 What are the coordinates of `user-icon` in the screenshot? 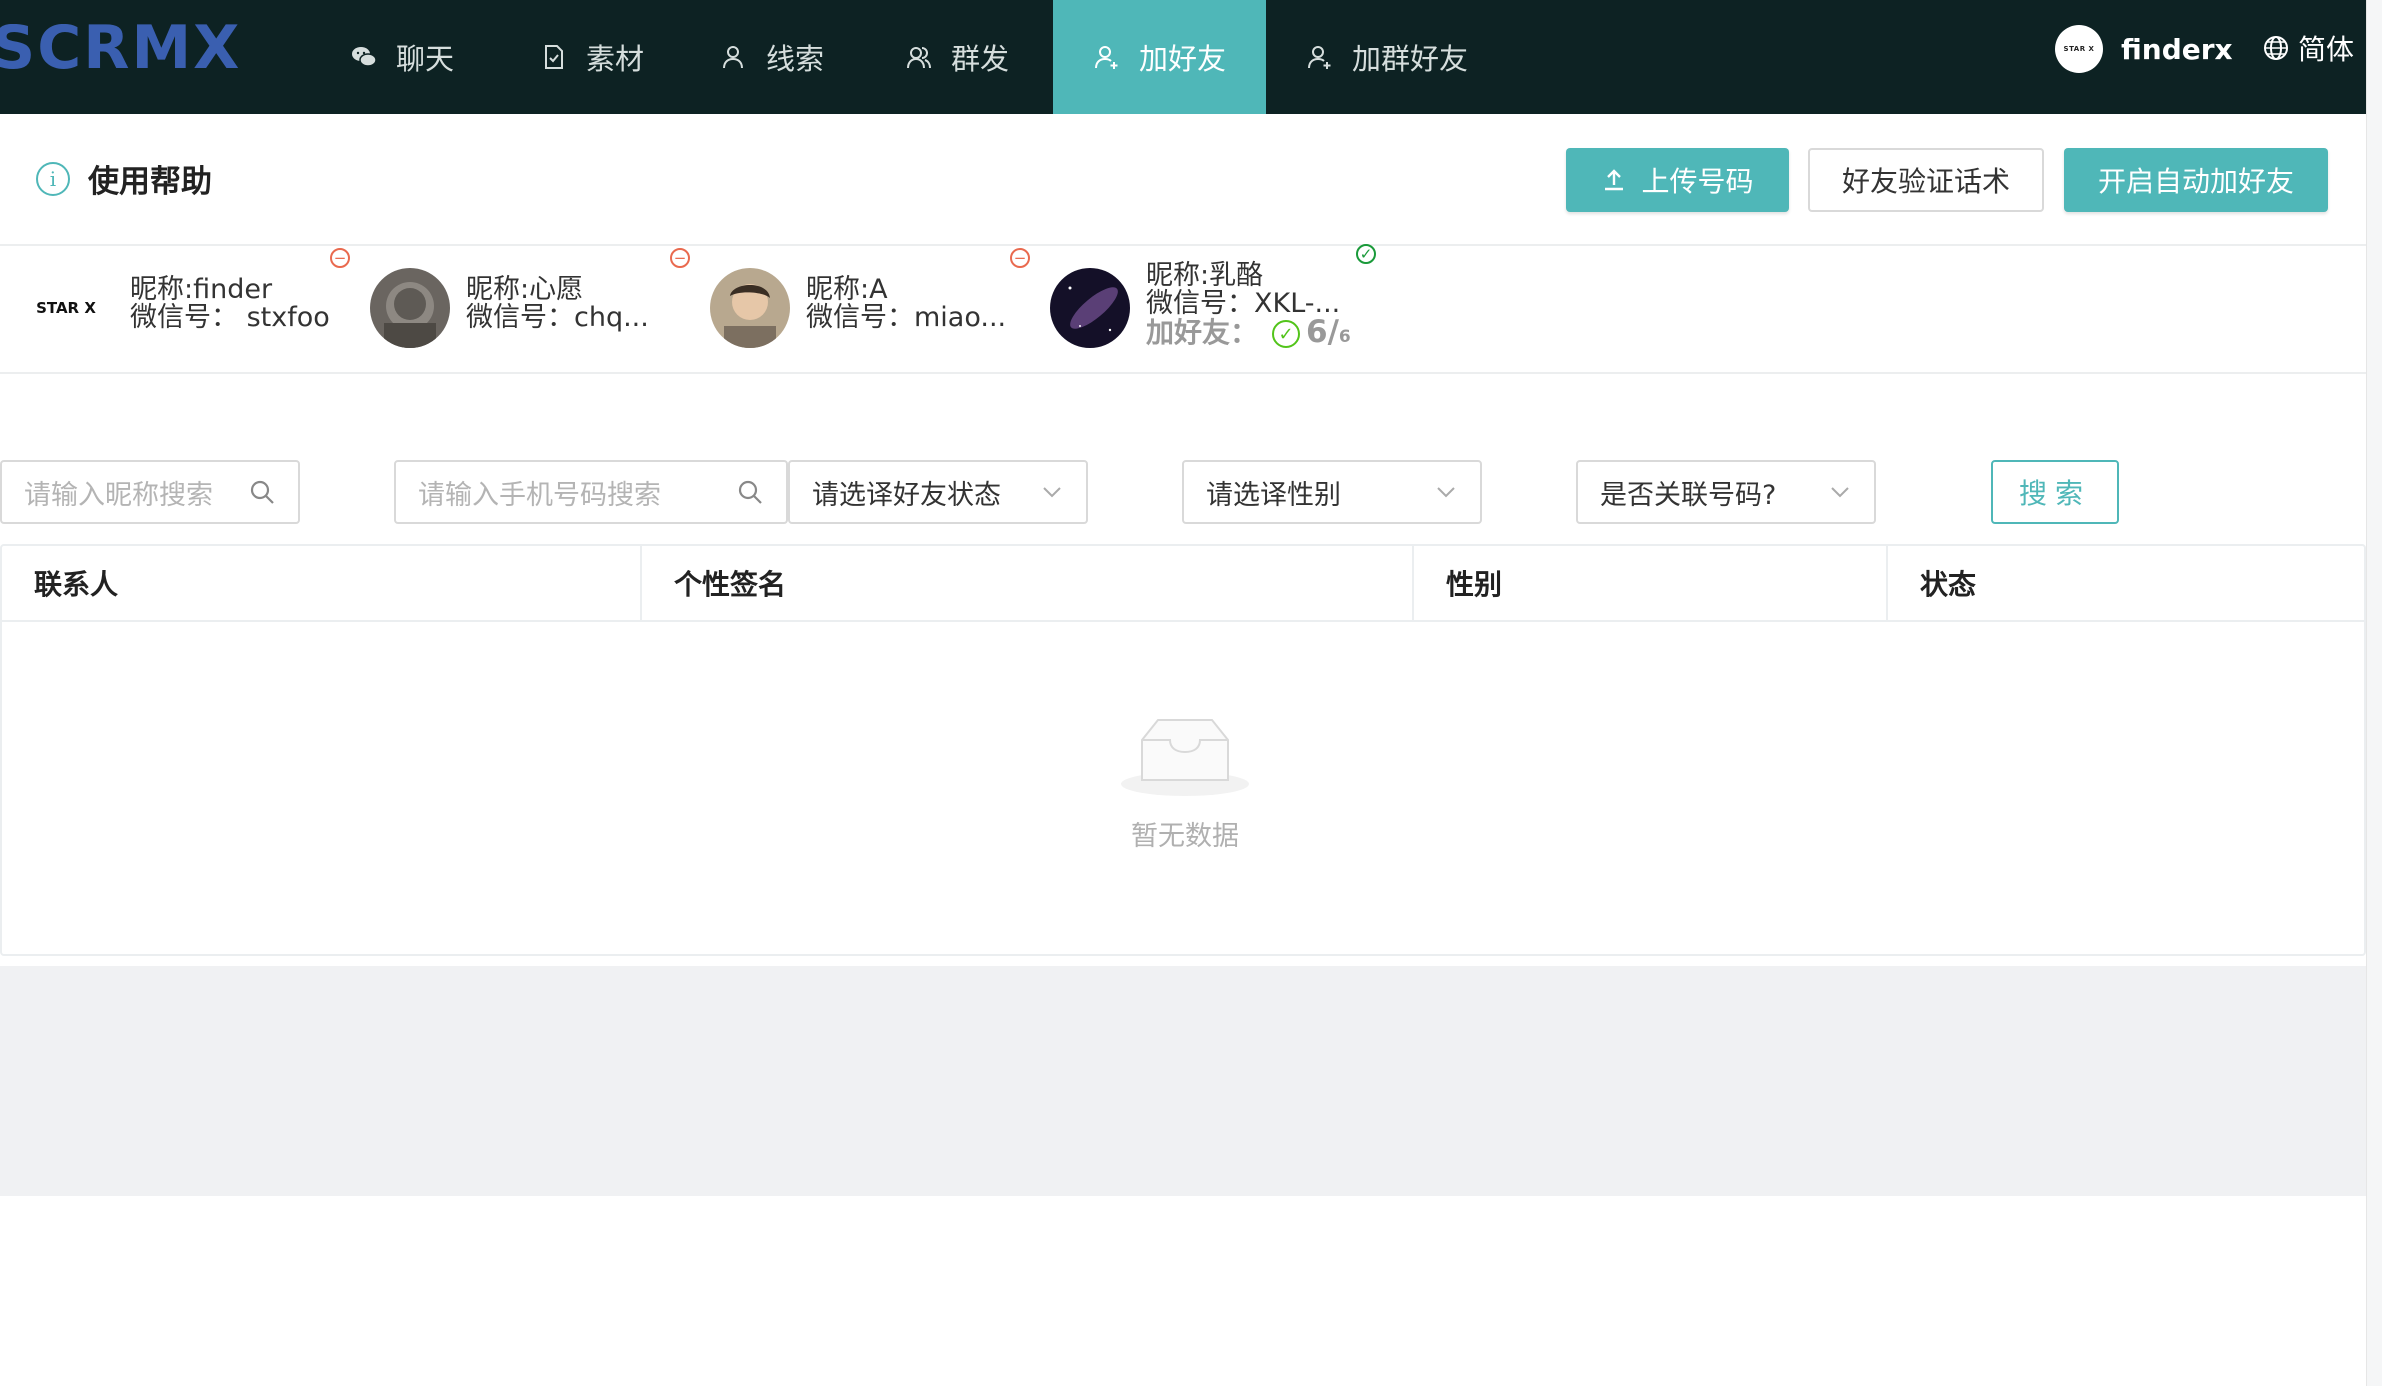 It's located at (734, 57).